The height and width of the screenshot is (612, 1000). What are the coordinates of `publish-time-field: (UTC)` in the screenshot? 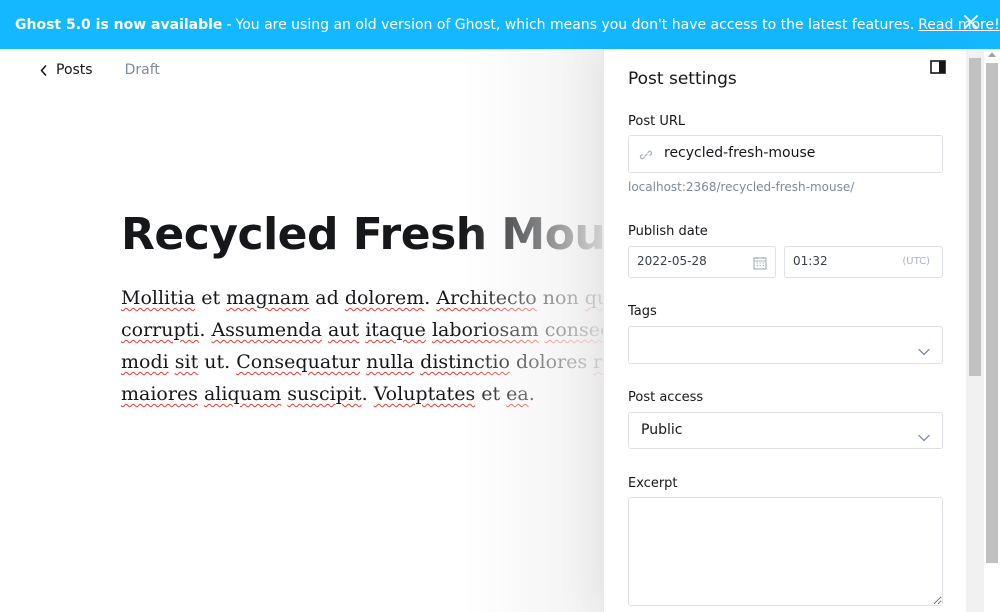 It's located at (863, 262).